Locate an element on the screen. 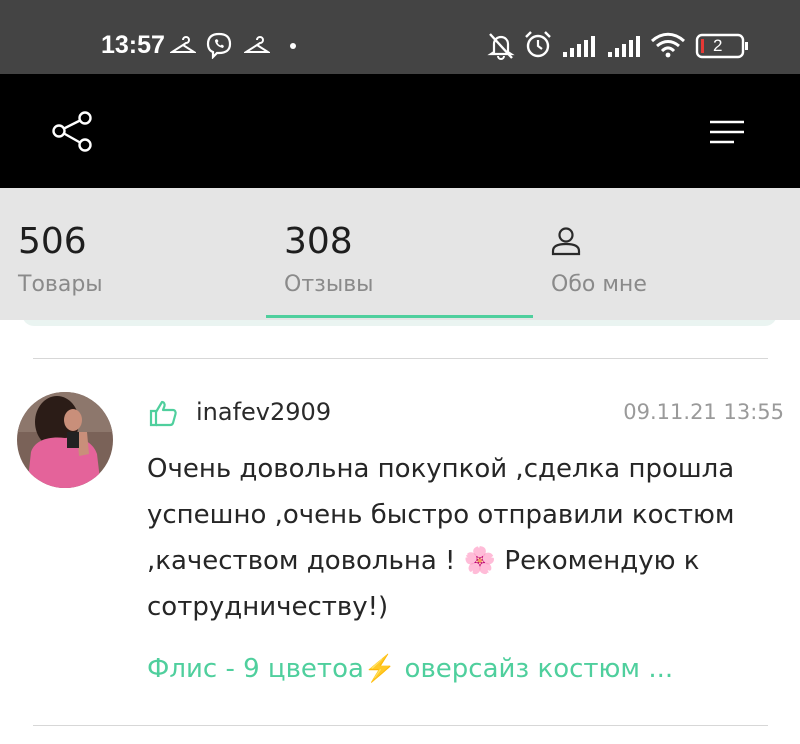  review-date: 09.11.21 13:55 is located at coordinates (703, 412).